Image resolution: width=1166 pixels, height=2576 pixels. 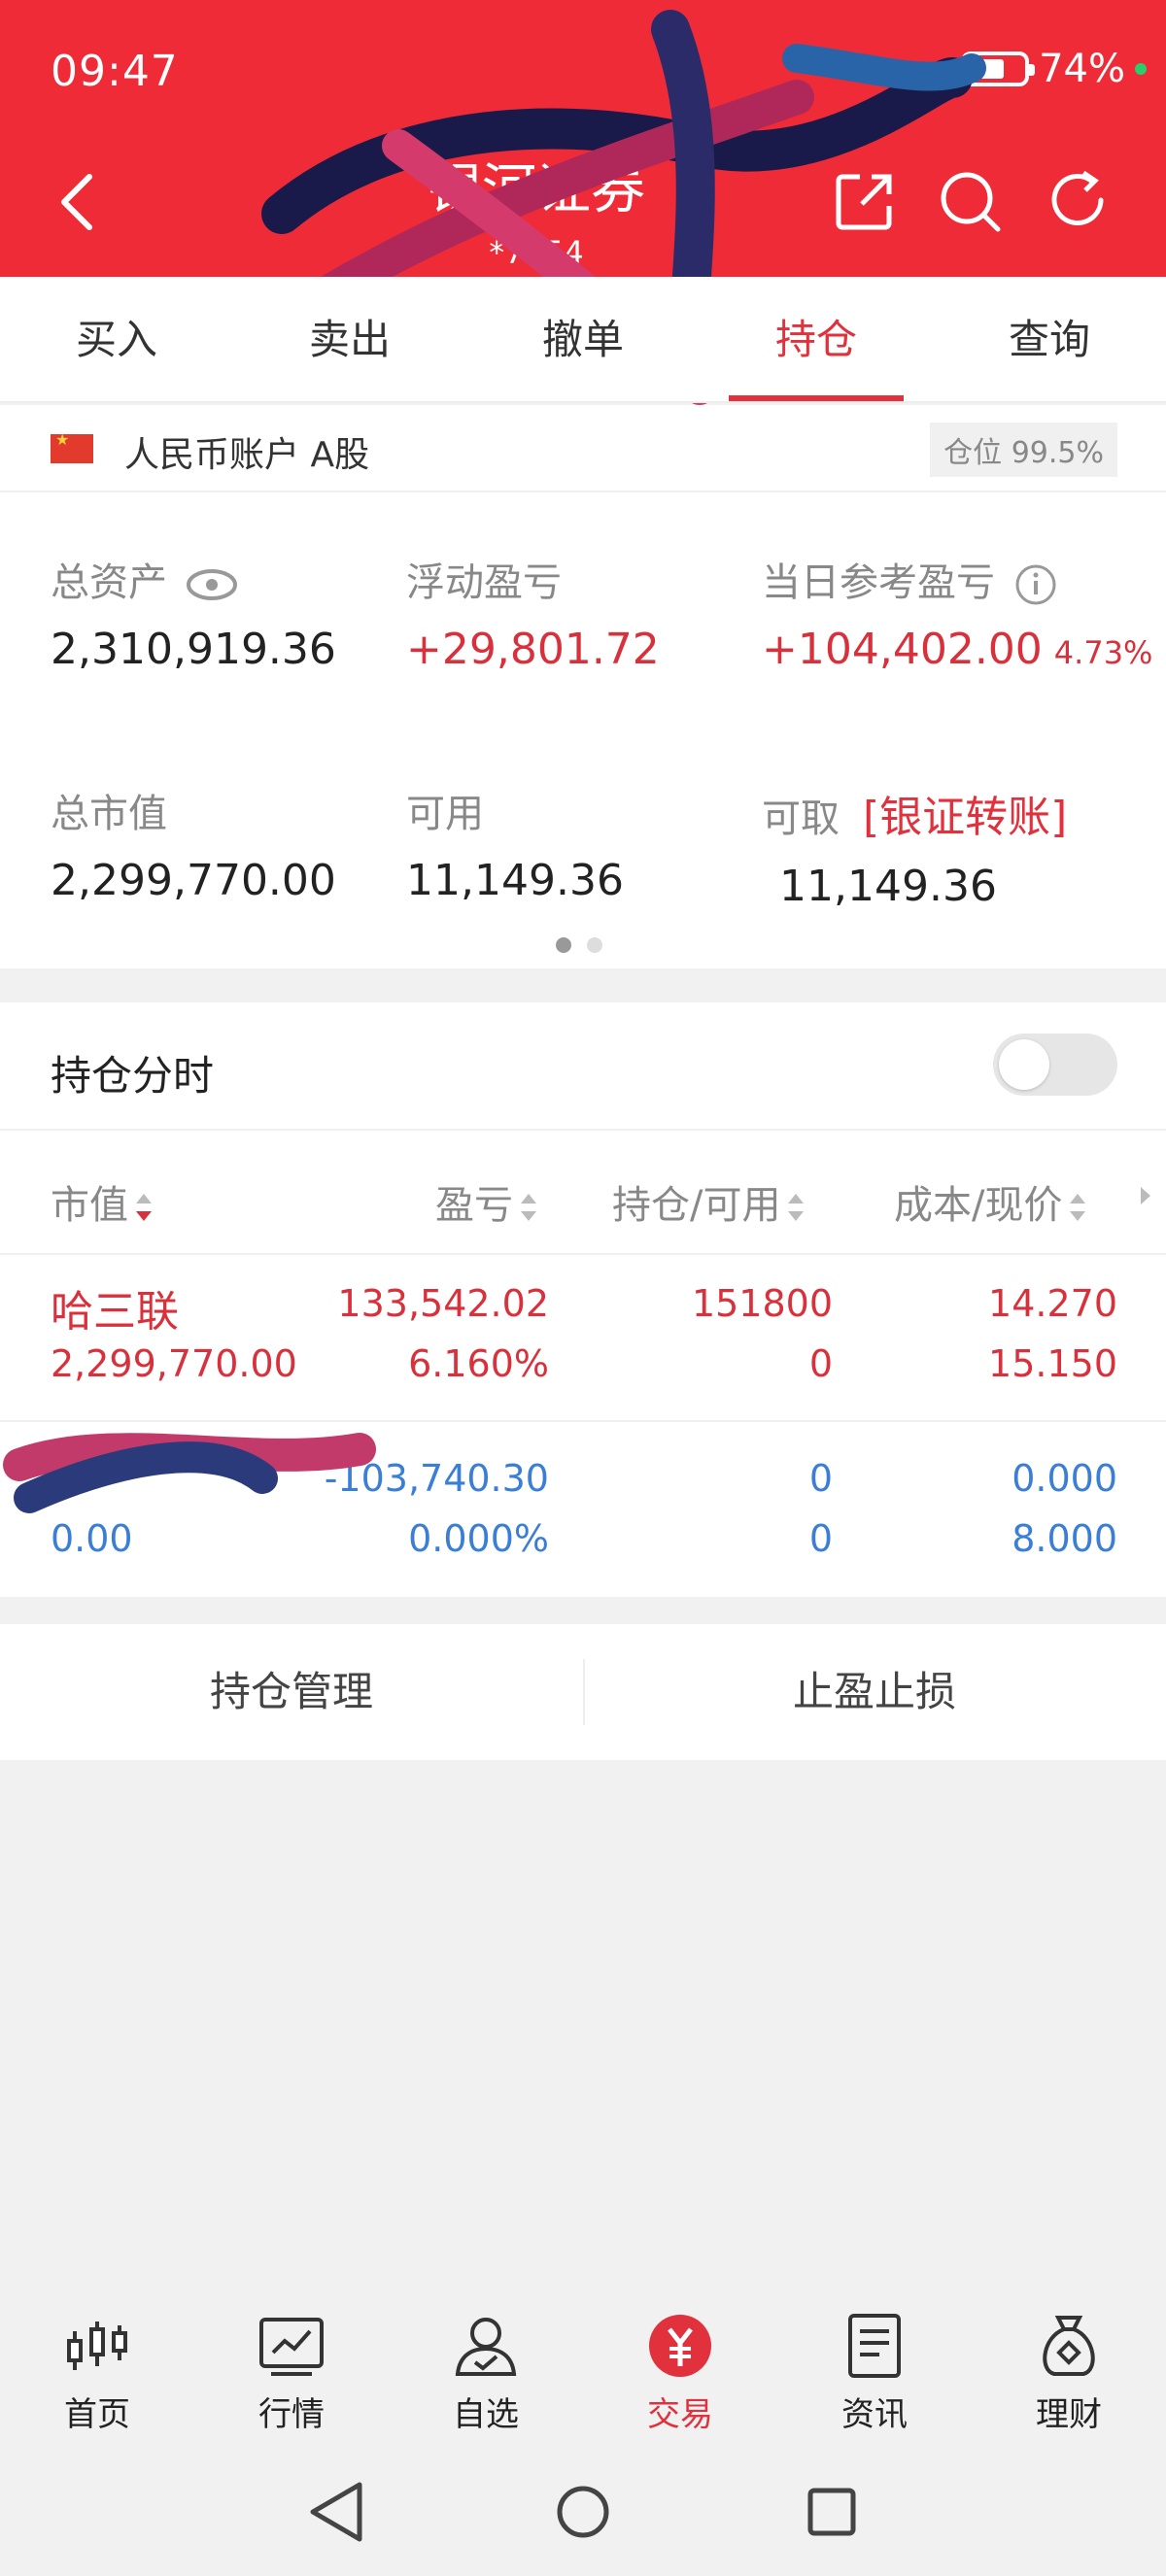 I want to click on row-divider, so click(x=583, y=1421).